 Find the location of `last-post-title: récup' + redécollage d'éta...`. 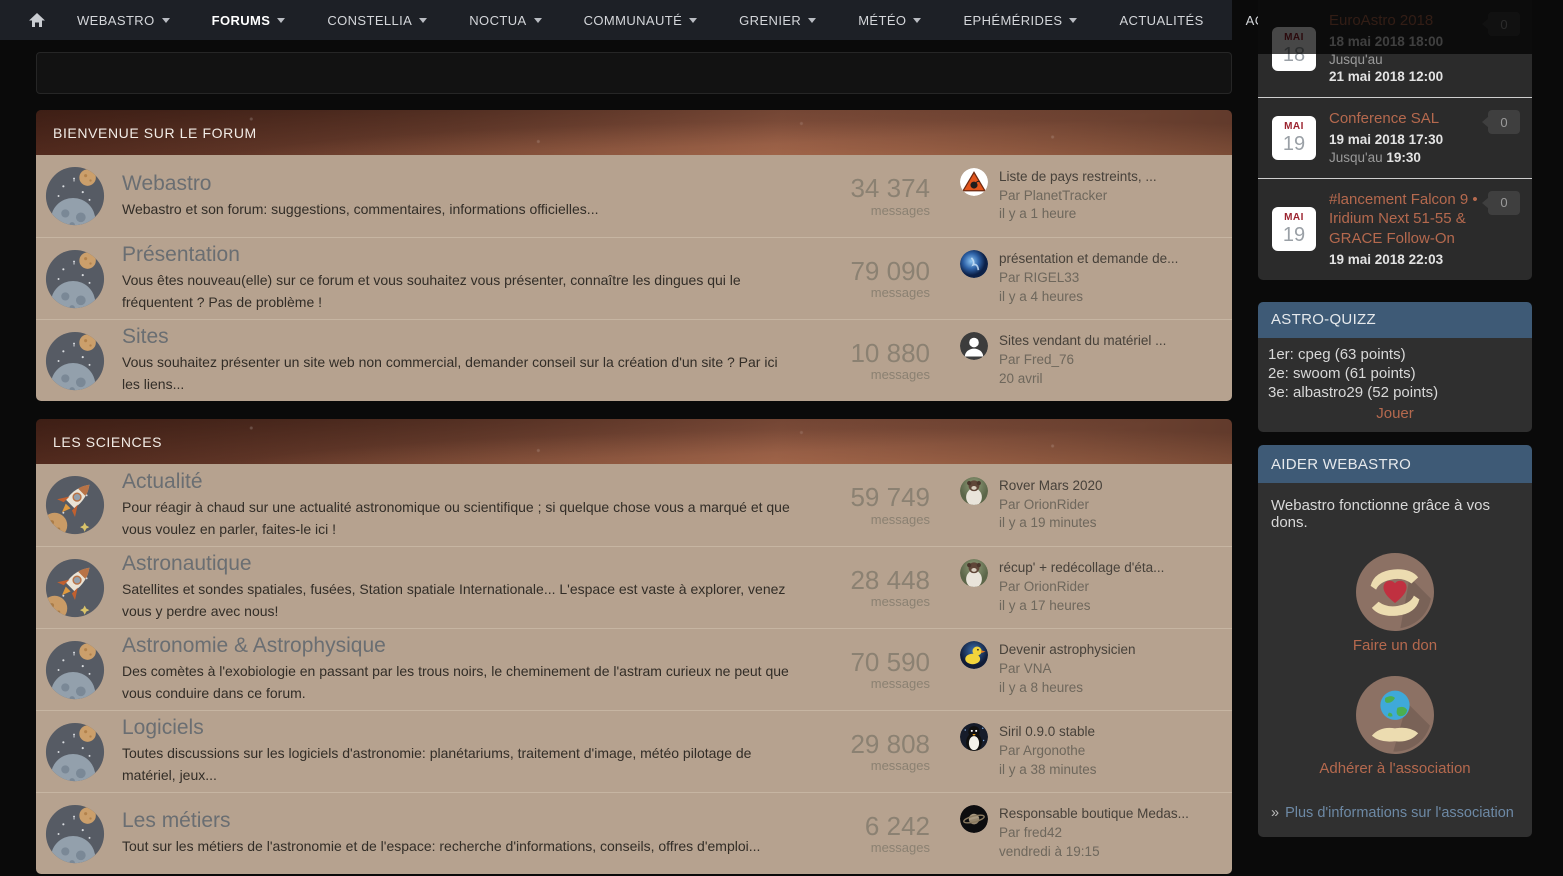

last-post-title: récup' + redécollage d'éta... is located at coordinates (1081, 568).